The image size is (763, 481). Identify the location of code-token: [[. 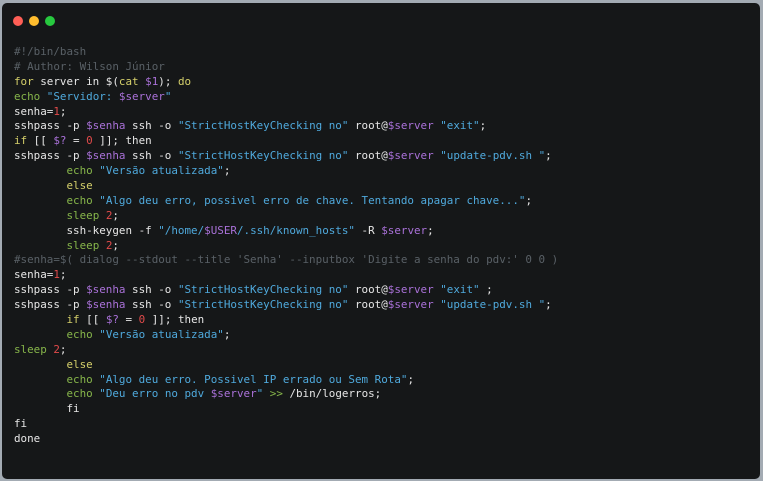
(92, 320).